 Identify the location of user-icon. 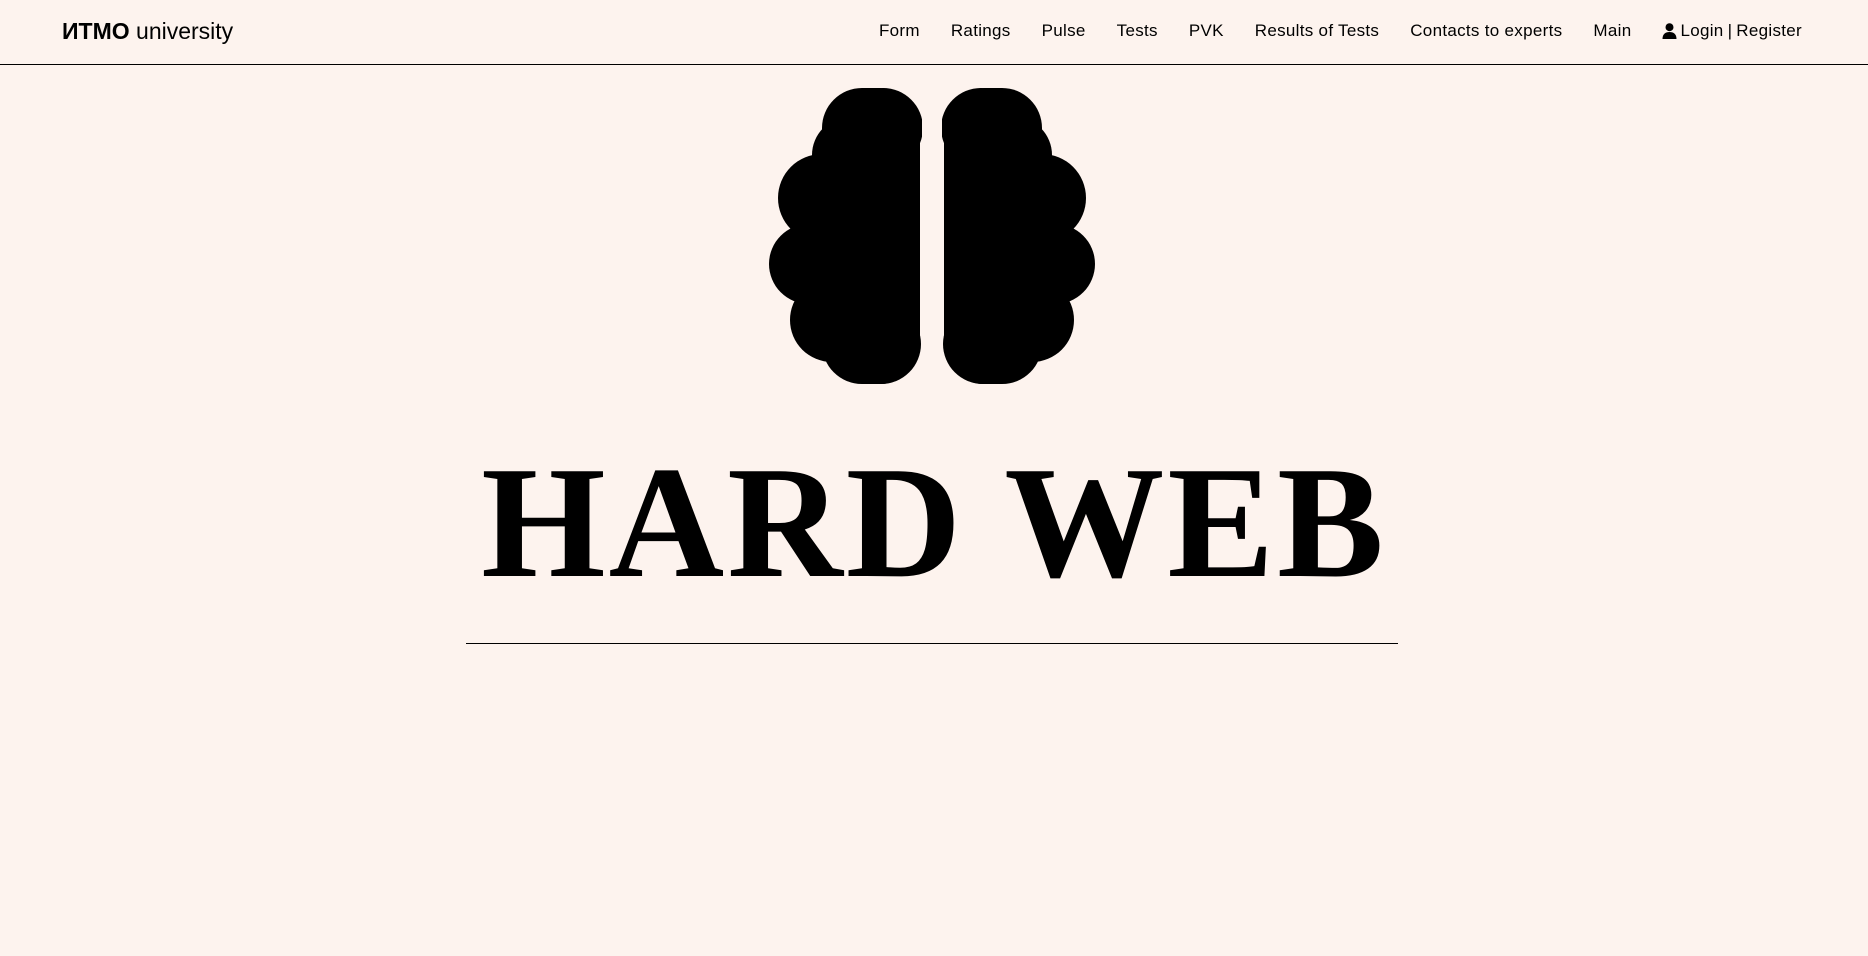
(1669, 31).